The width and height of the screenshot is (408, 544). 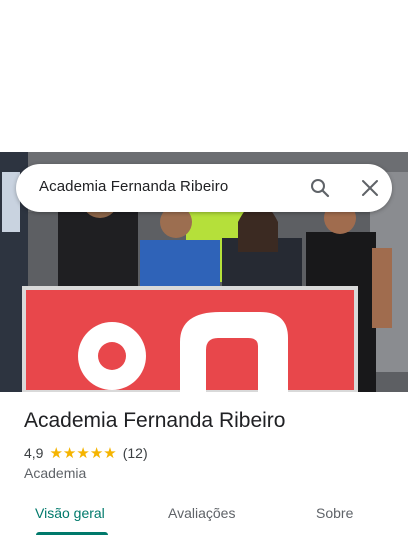 I want to click on rating-row: 4,9 ★ ★ ★ ★ ★ (12), so click(x=86, y=453).